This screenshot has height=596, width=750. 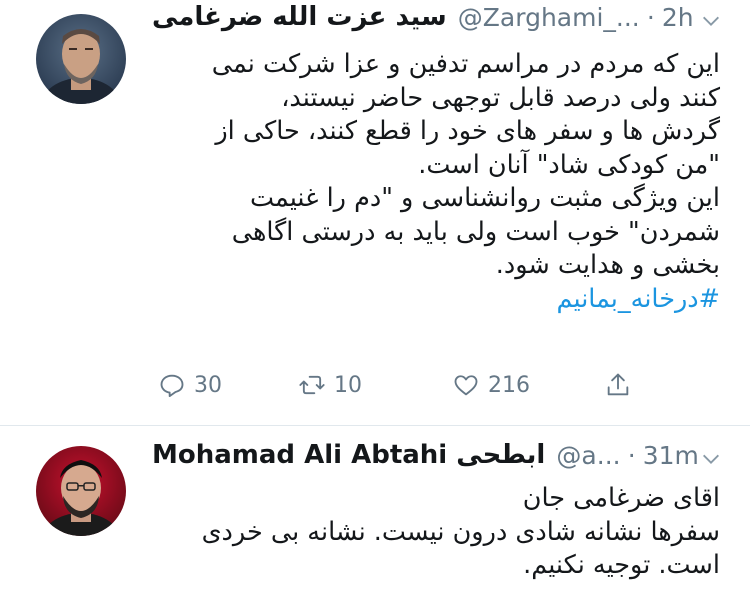 What do you see at coordinates (475, 231) in the screenshot?
I see `text-line: شمردن" خوب است ولی باید به درستی اگاهی` at bounding box center [475, 231].